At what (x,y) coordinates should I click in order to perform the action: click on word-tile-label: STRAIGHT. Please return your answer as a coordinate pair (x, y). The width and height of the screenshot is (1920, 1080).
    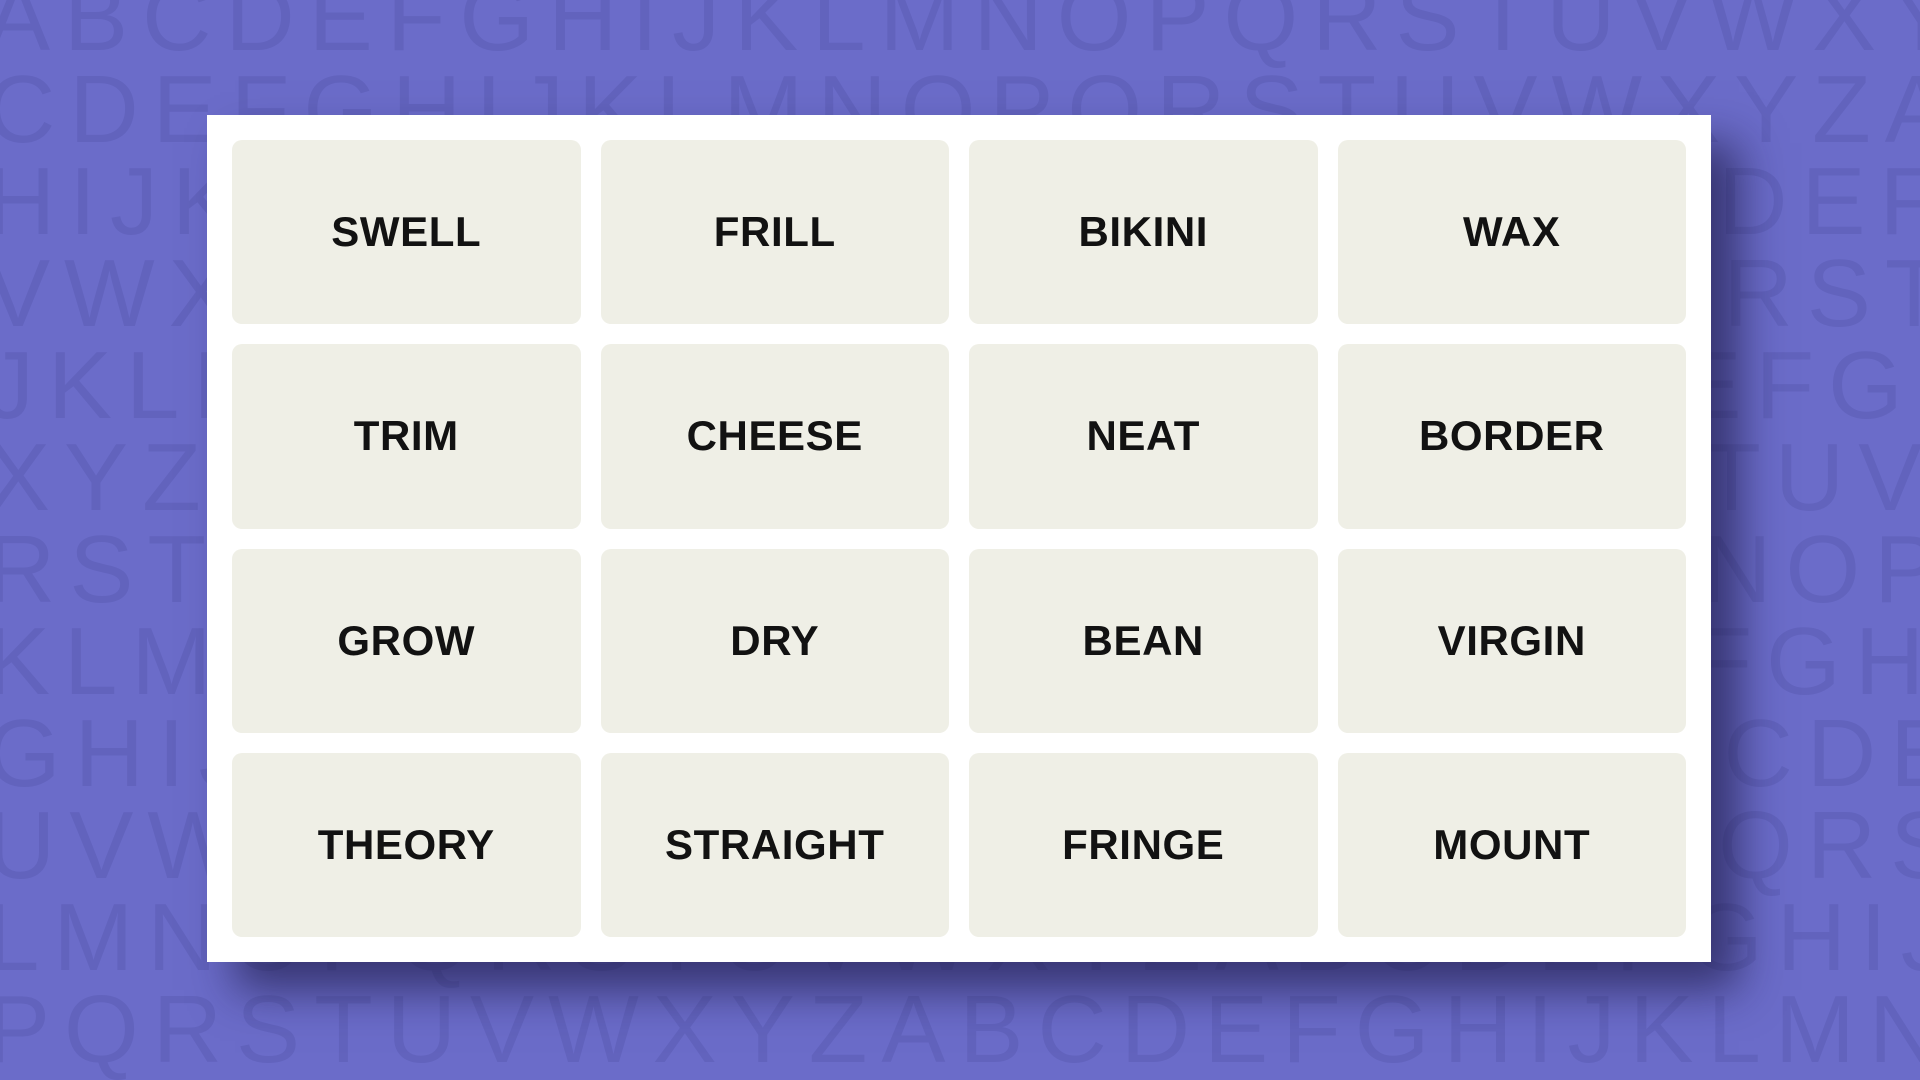
    Looking at the image, I should click on (775, 844).